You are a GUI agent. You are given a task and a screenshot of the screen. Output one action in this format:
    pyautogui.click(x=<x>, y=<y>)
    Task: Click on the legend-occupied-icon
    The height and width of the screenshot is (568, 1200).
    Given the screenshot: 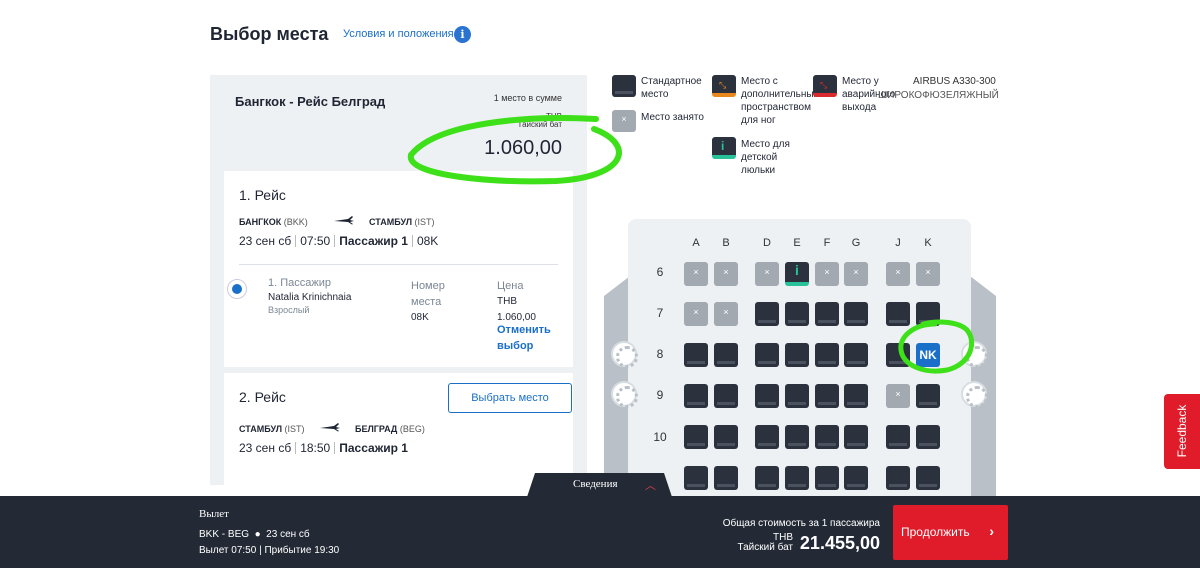 What is the action you would take?
    pyautogui.click(x=624, y=121)
    